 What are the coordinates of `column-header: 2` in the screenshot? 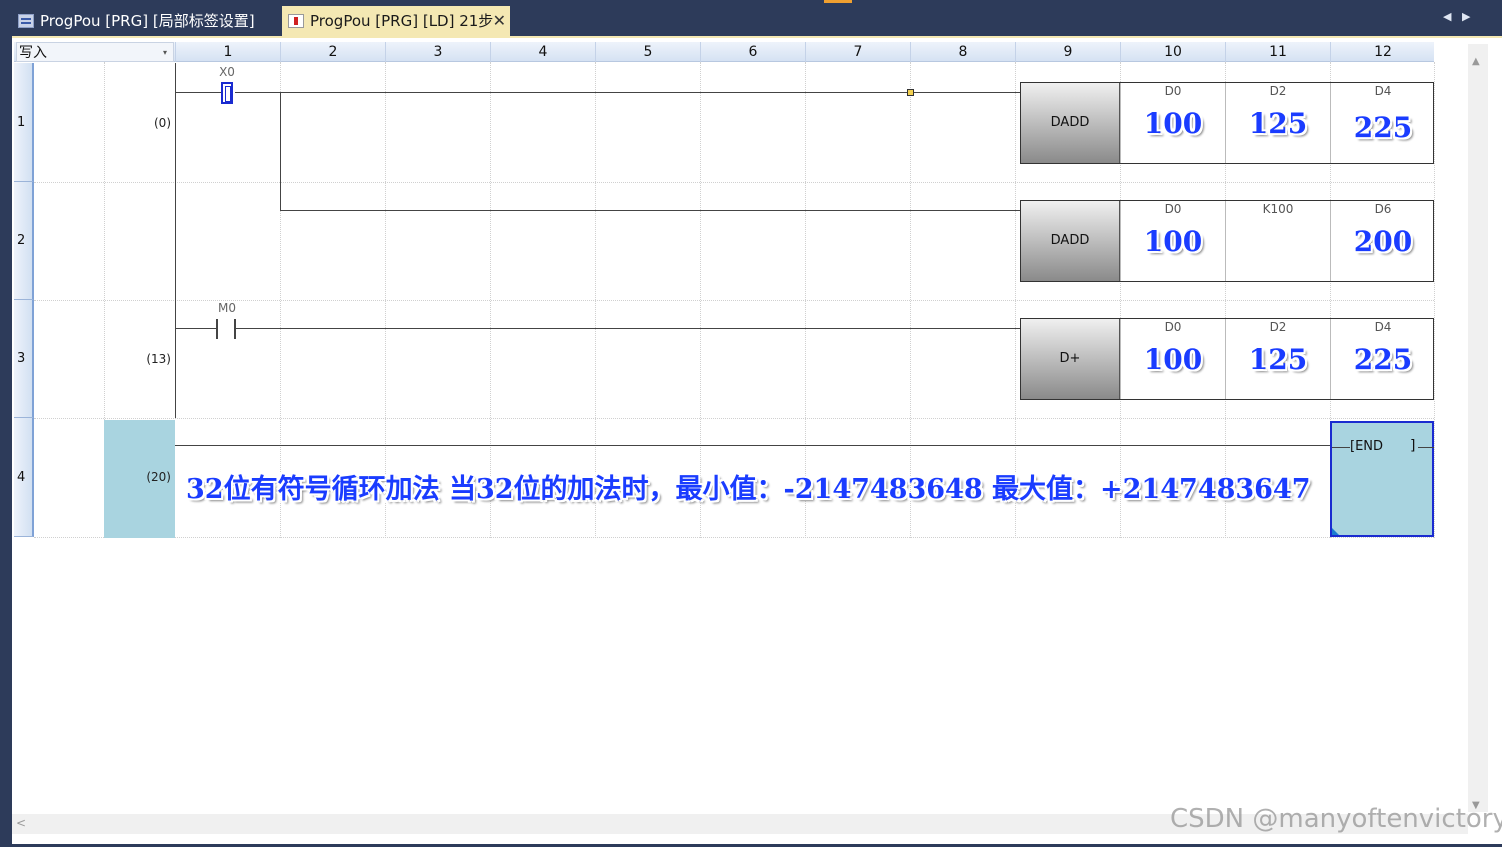 It's located at (332, 52).